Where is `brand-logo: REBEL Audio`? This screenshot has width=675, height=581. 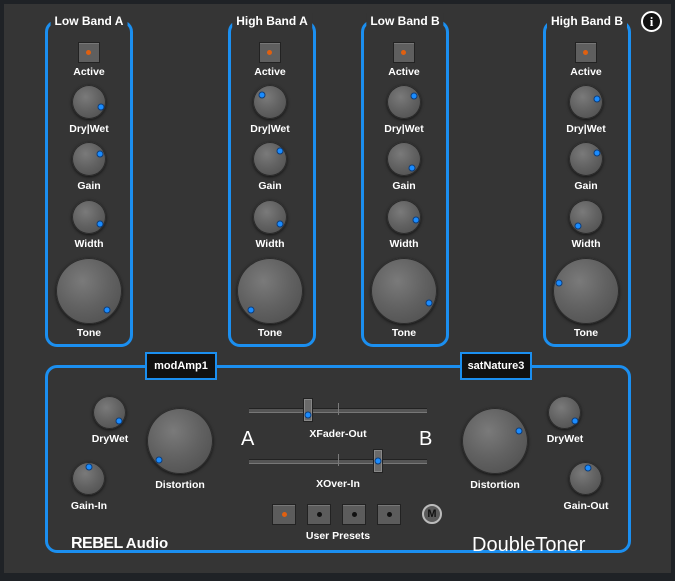 brand-logo: REBEL Audio is located at coordinates (119, 544).